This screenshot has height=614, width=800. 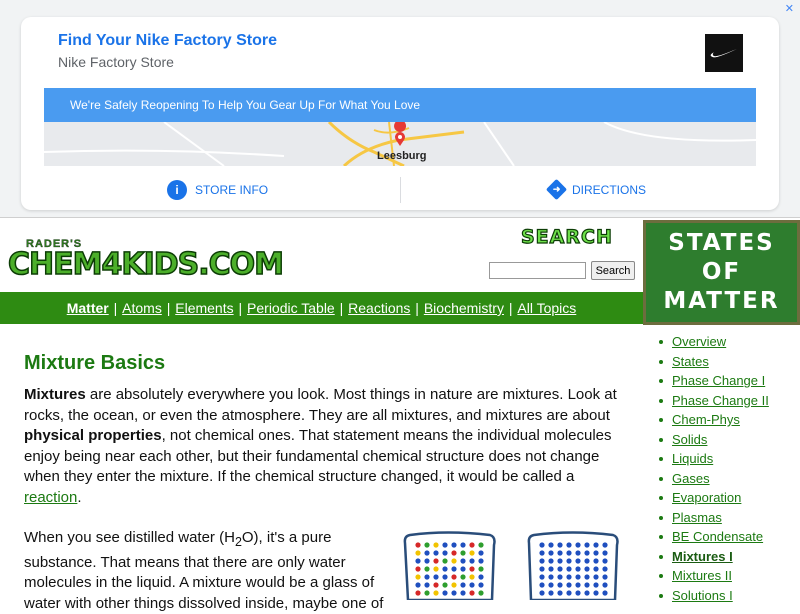 I want to click on ad-title: Find Your Nike Factory Store, so click(x=167, y=41).